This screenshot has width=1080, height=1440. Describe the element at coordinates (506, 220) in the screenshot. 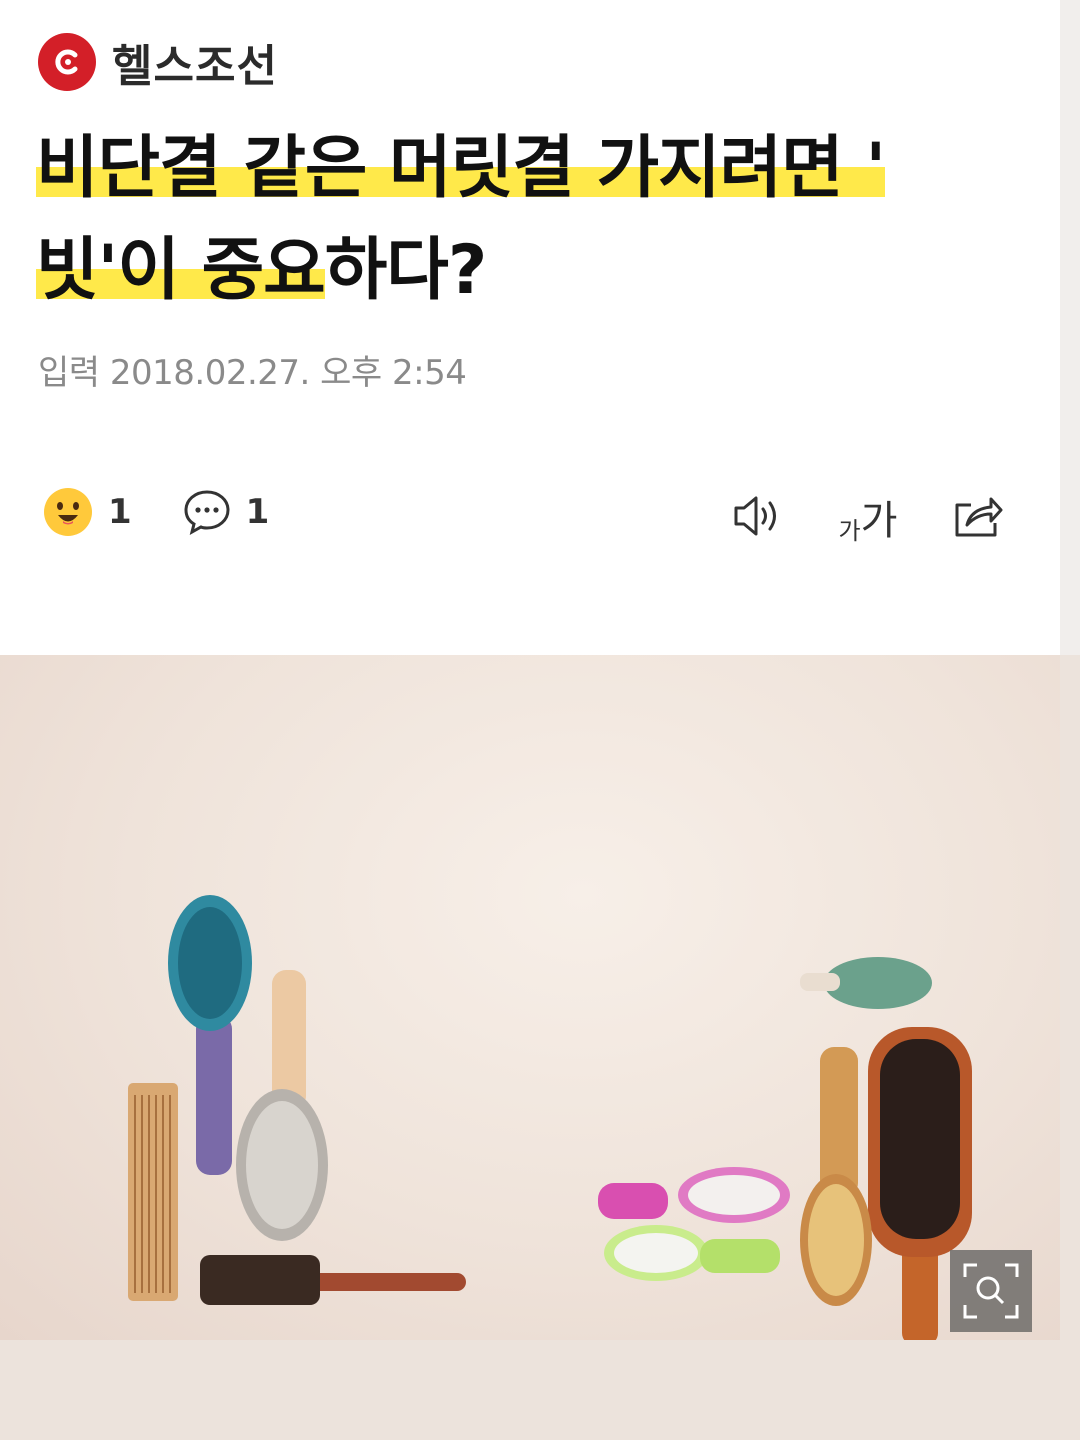

I see `article-title: 비단결 같은 머릿결 가지려면 ' 빗'이 중요하다?` at that location.